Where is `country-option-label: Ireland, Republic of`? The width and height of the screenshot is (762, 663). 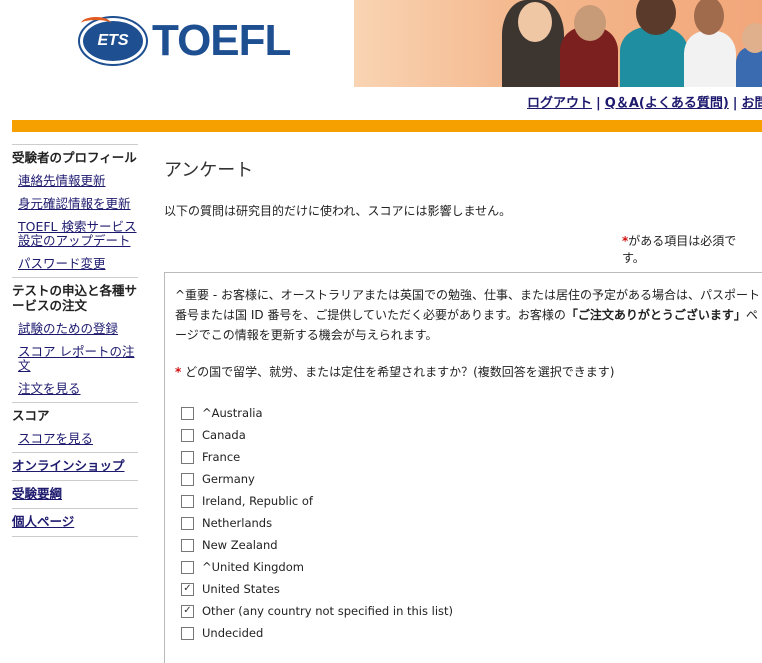 country-option-label: Ireland, Republic of is located at coordinates (257, 501).